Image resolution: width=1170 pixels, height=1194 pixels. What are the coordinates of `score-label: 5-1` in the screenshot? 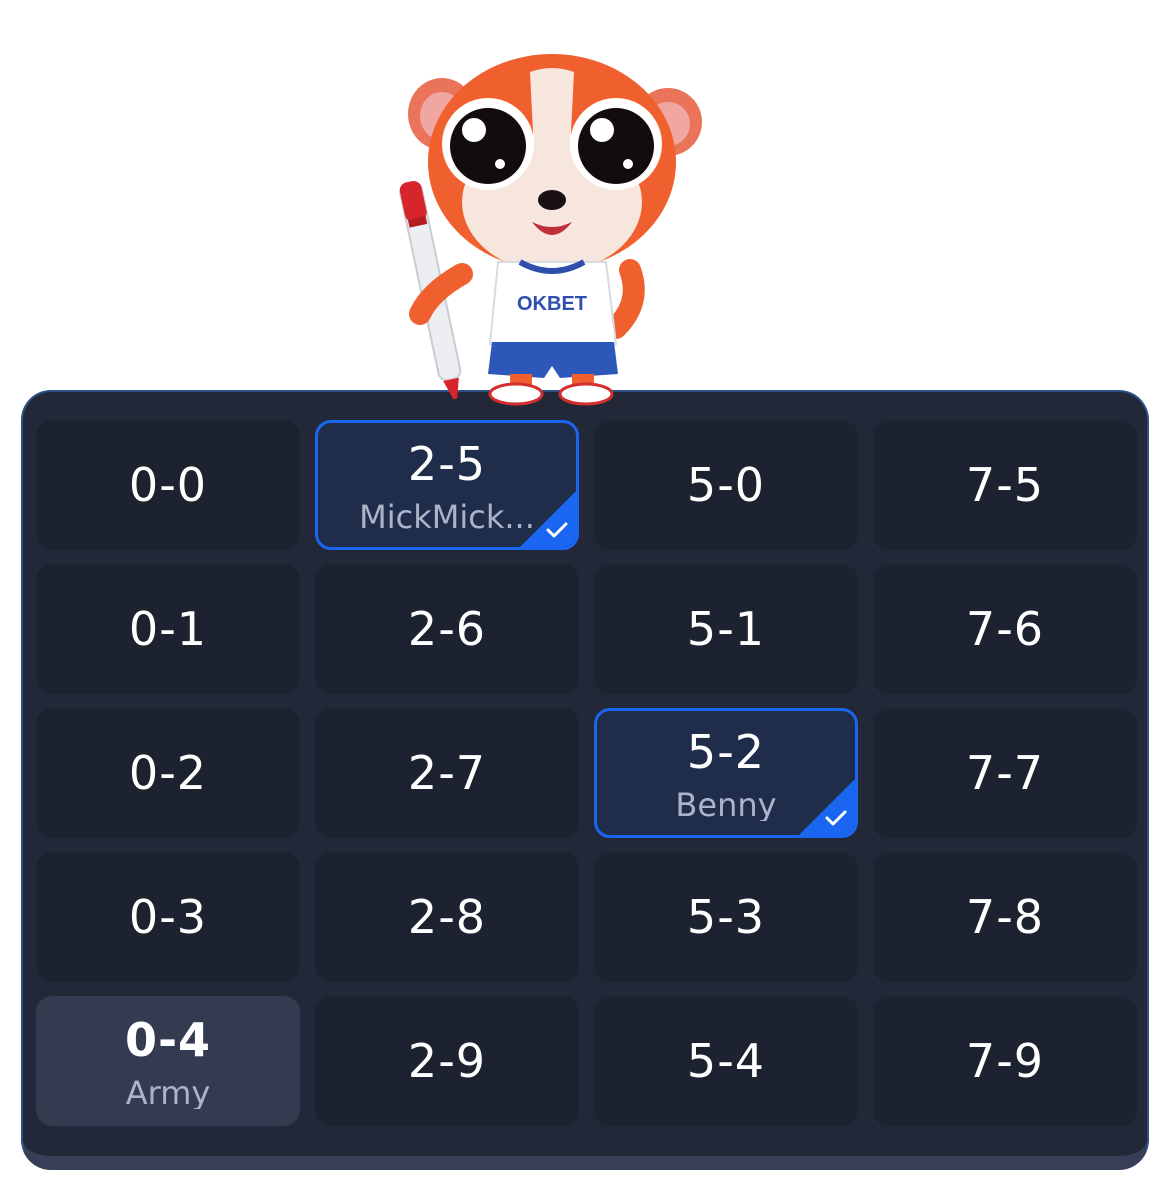 It's located at (726, 629).